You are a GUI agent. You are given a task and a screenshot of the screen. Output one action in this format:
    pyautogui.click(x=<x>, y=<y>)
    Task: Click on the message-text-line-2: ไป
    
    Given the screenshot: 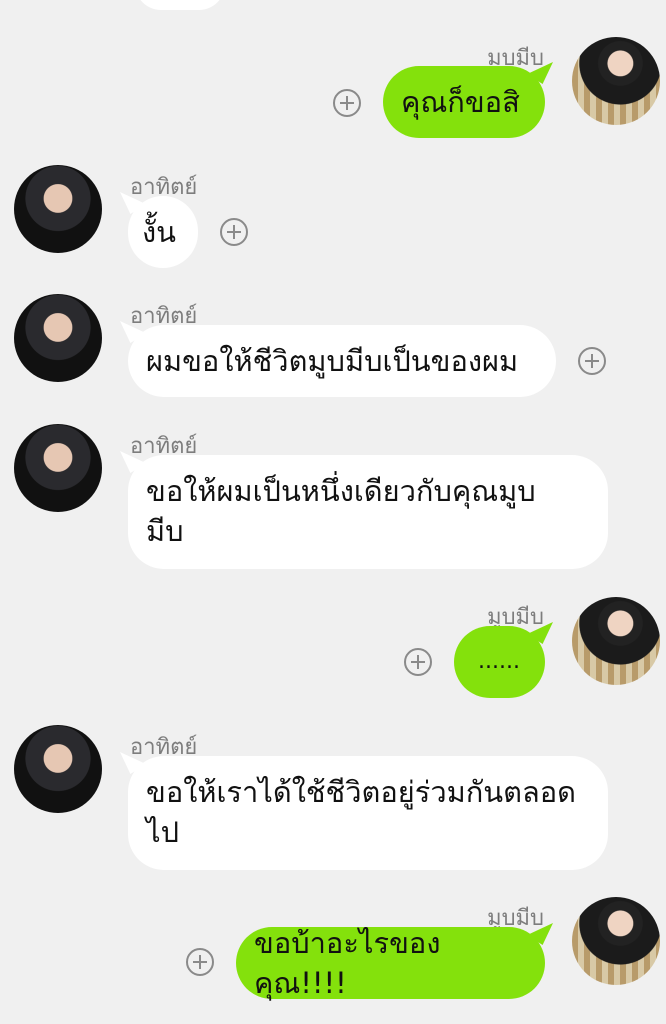 What is the action you would take?
    pyautogui.click(x=162, y=832)
    